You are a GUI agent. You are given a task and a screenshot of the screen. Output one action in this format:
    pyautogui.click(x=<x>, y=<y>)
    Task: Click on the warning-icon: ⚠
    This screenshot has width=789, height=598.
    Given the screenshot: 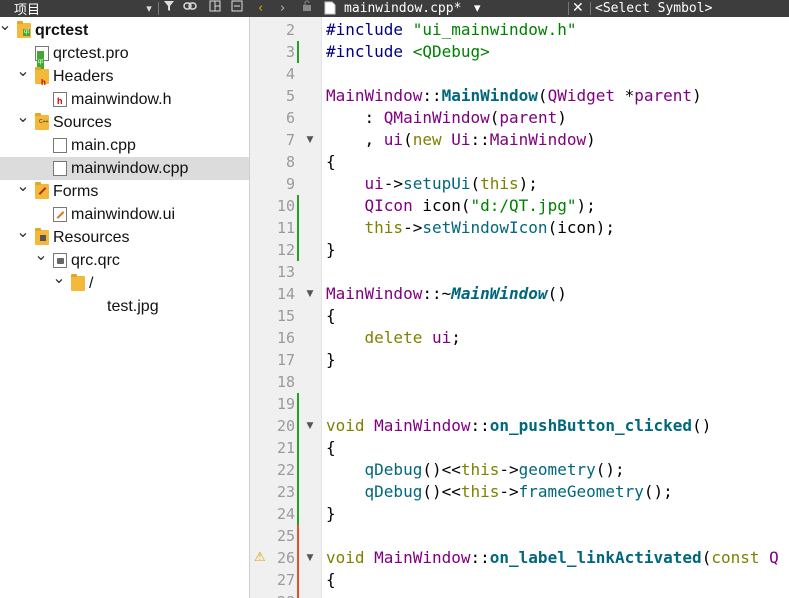 What is the action you would take?
    pyautogui.click(x=261, y=558)
    